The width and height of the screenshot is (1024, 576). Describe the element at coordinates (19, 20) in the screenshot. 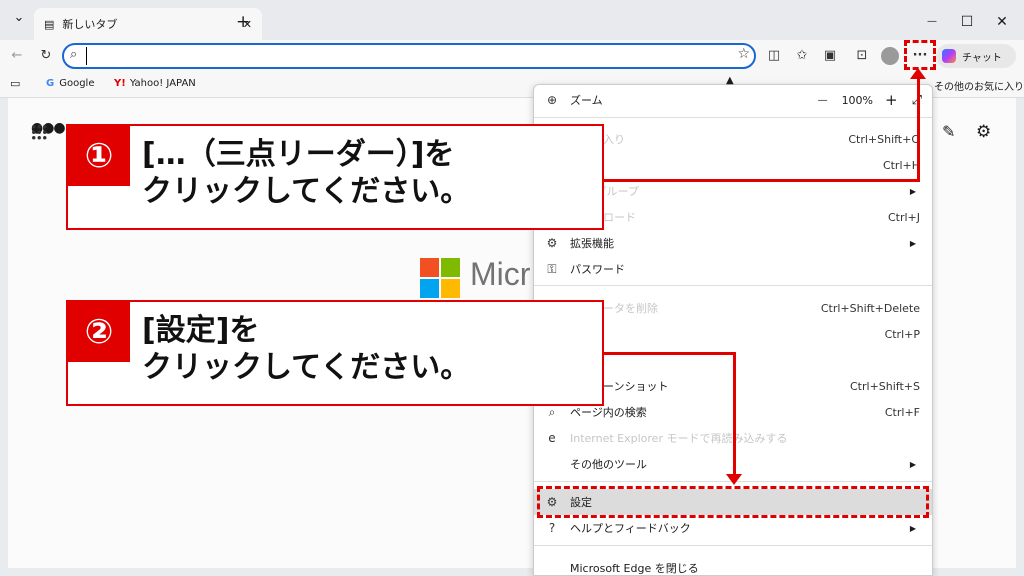

I see `tab-list-button: ⌄` at that location.